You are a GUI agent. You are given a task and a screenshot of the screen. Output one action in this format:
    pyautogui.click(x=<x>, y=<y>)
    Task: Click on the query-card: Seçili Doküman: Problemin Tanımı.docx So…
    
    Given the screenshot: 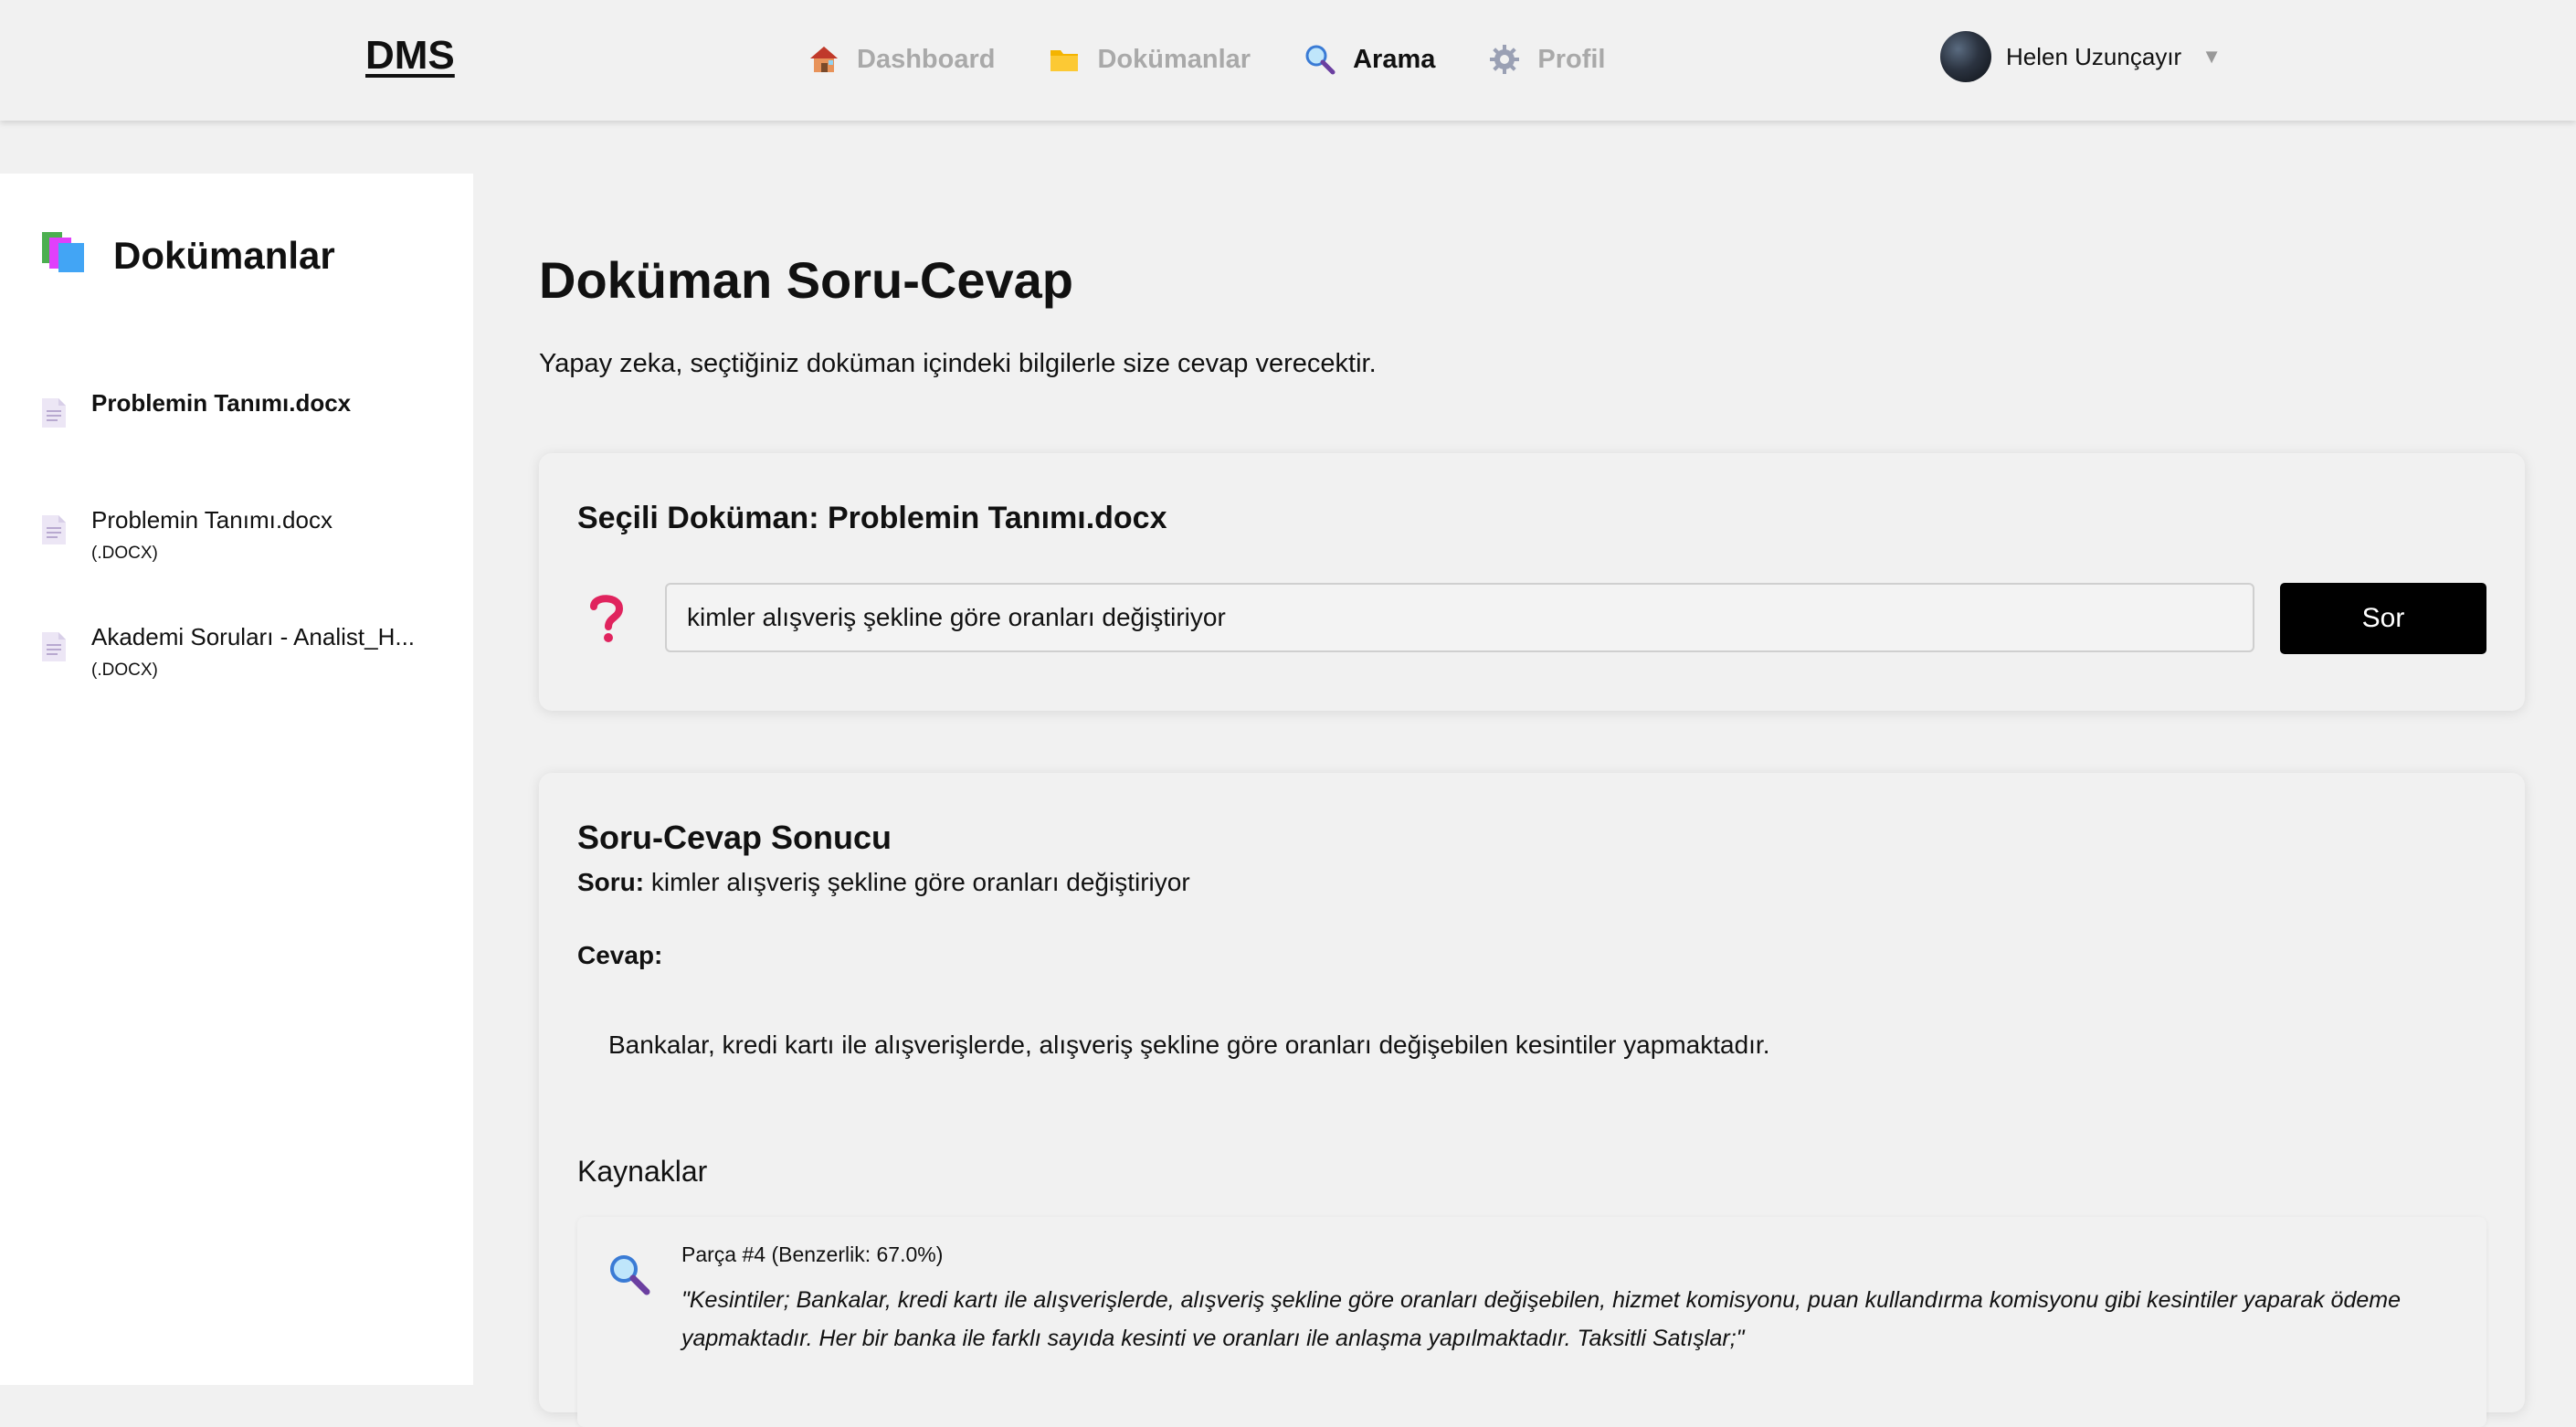 What is the action you would take?
    pyautogui.click(x=1532, y=582)
    